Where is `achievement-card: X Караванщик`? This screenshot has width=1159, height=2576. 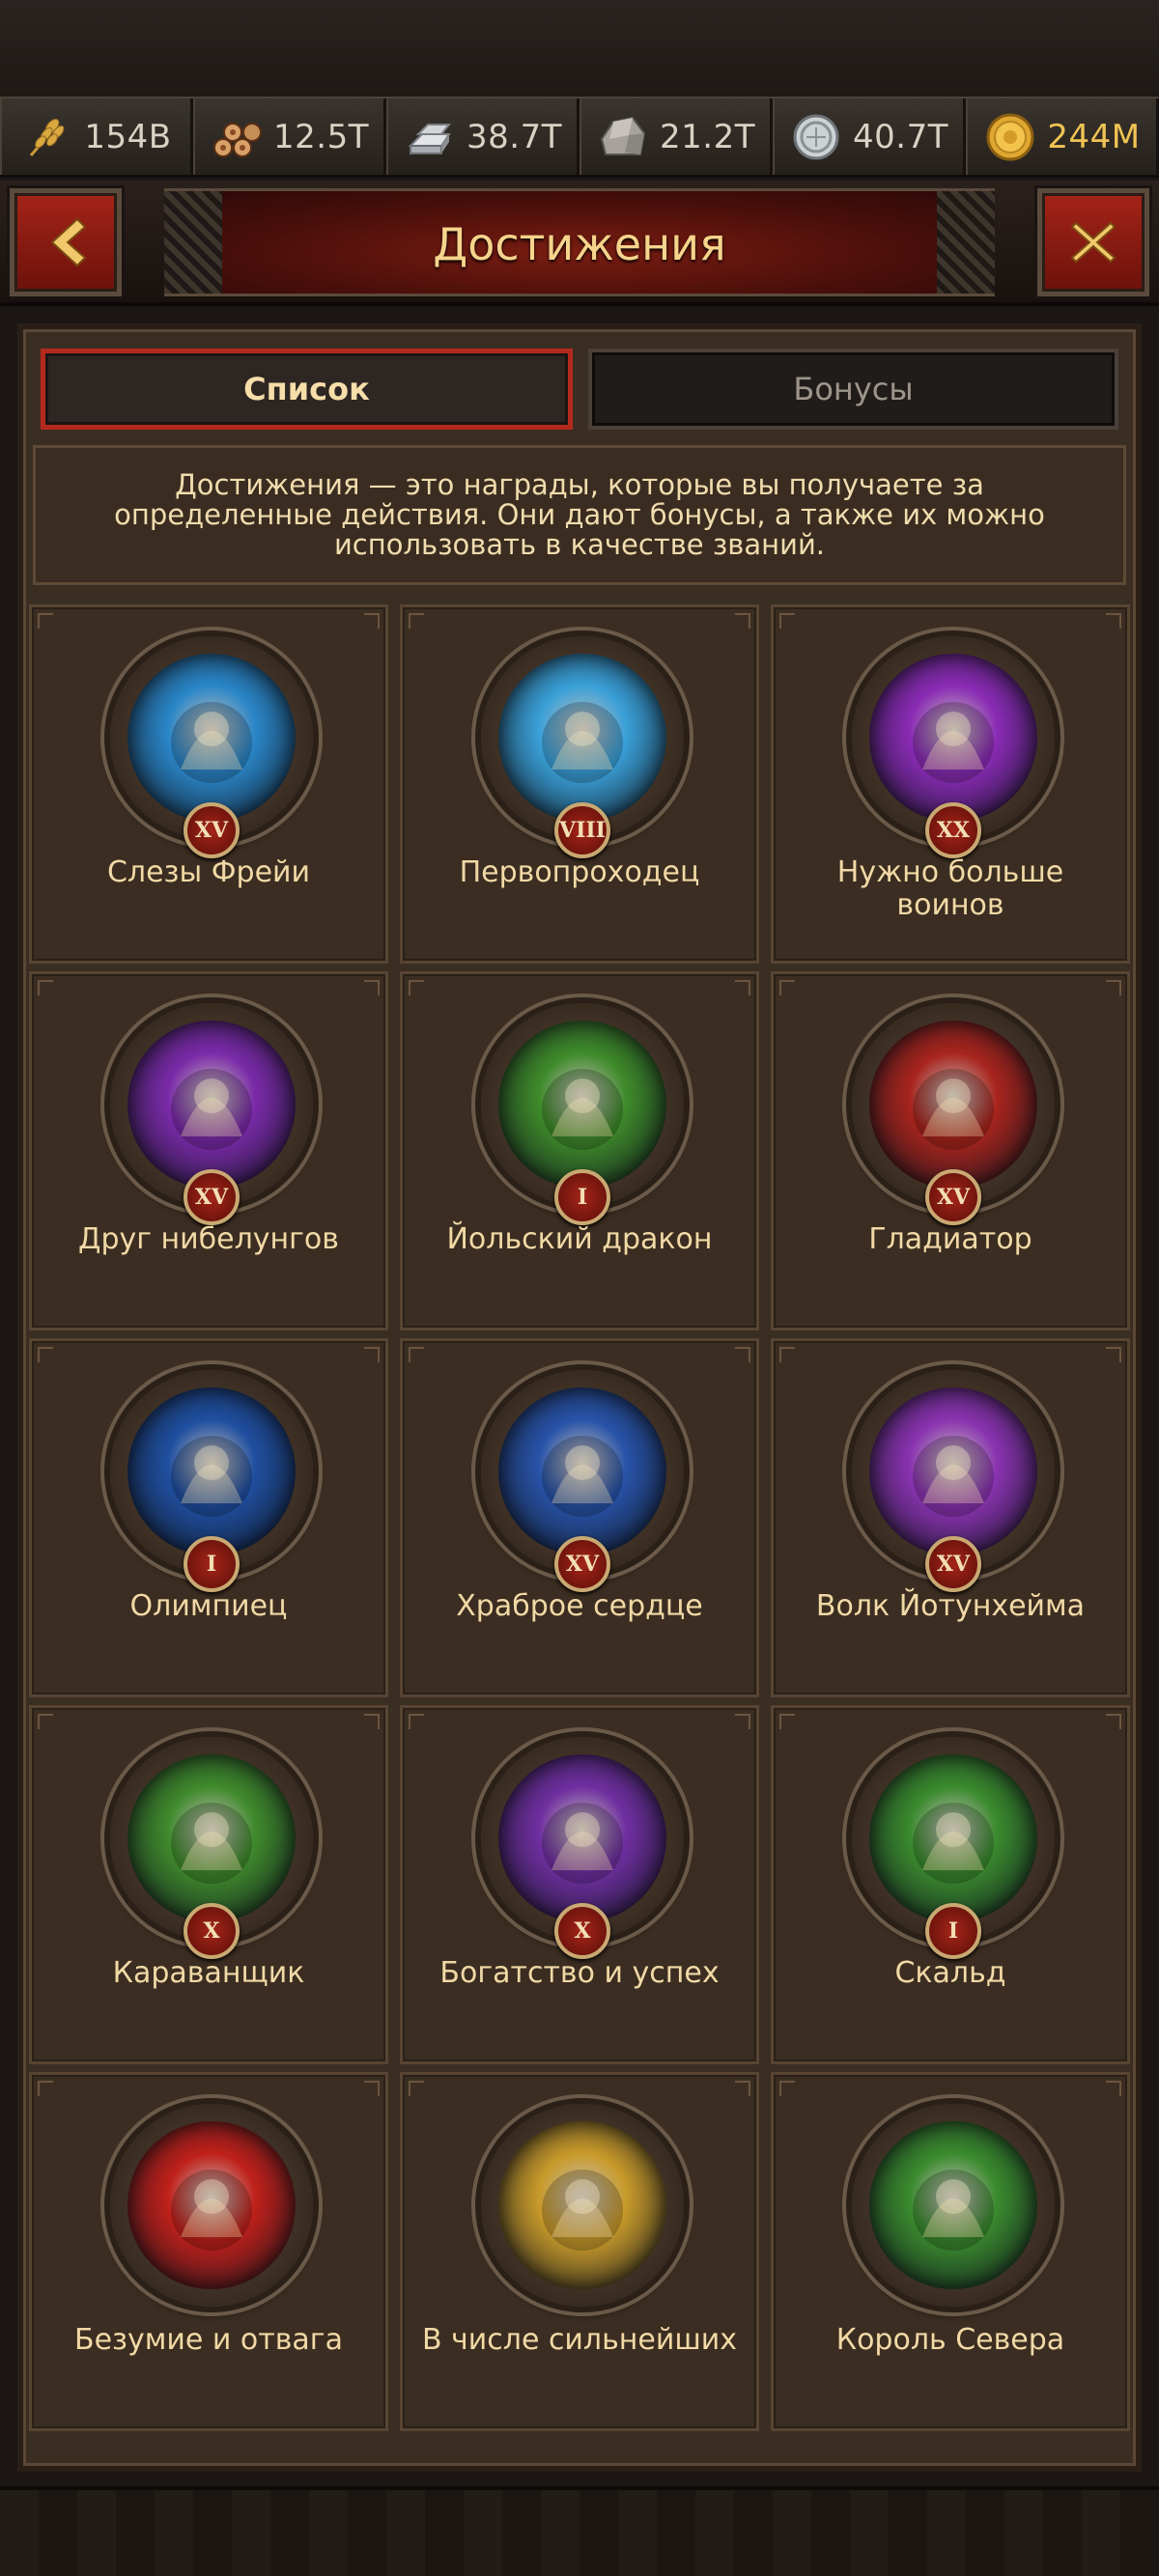
achievement-card: X Караванщик is located at coordinates (208, 1885).